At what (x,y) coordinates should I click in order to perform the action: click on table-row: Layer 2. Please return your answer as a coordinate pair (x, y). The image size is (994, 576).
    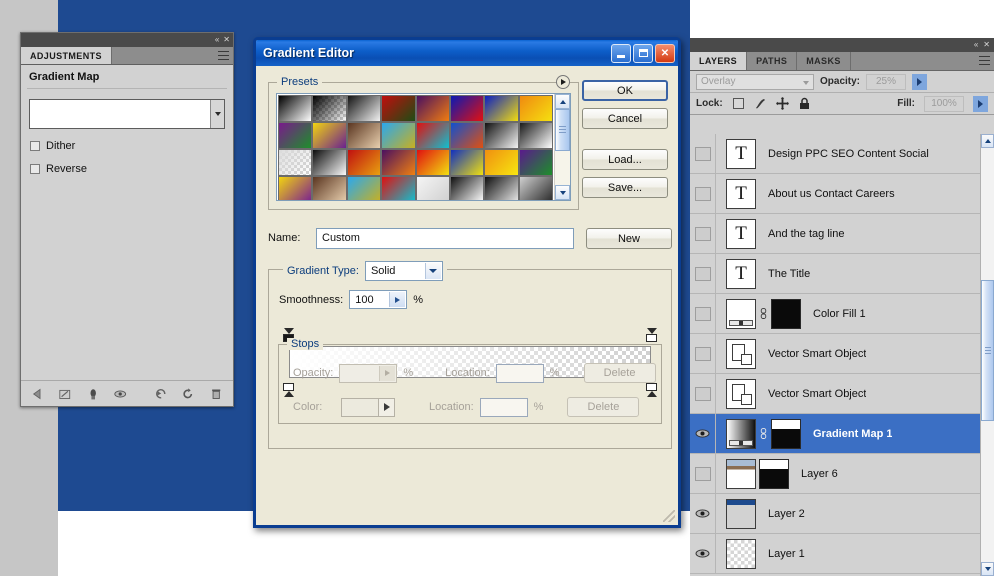
    Looking at the image, I should click on (842, 514).